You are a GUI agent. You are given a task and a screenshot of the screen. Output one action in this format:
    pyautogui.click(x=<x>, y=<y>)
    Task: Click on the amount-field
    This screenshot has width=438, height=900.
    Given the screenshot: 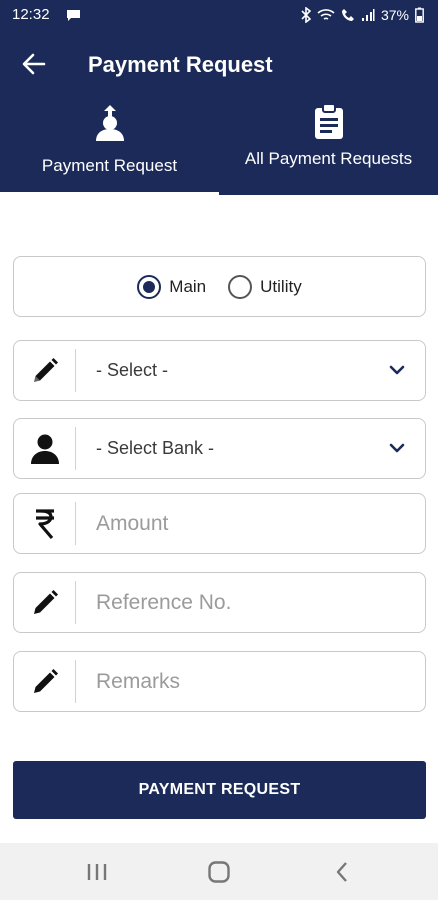 What is the action you would take?
    pyautogui.click(x=219, y=523)
    